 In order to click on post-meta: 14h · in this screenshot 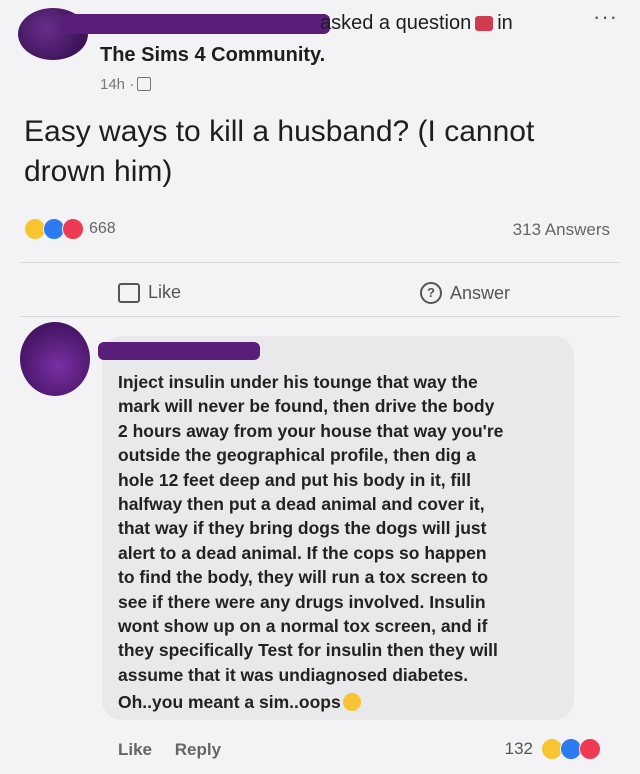, I will do `click(126, 84)`.